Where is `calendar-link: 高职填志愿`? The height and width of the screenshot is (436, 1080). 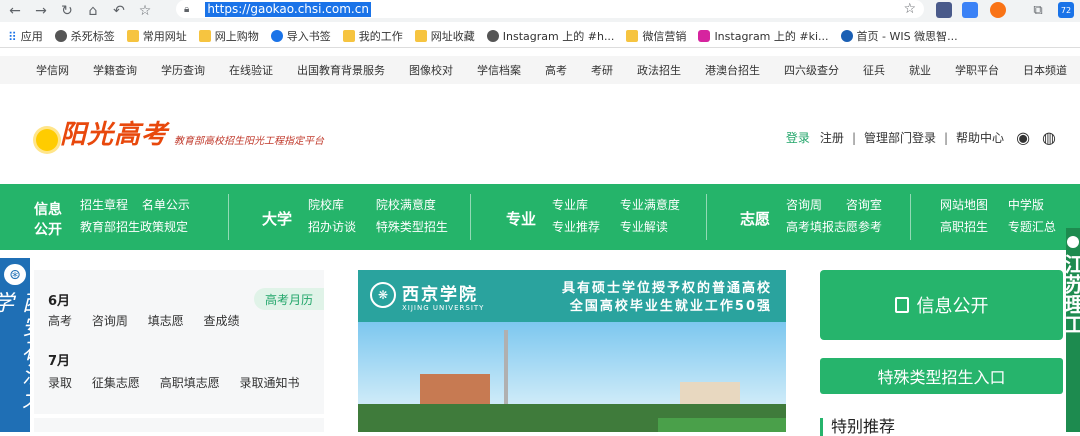
calendar-link: 高职填志愿 is located at coordinates (190, 383).